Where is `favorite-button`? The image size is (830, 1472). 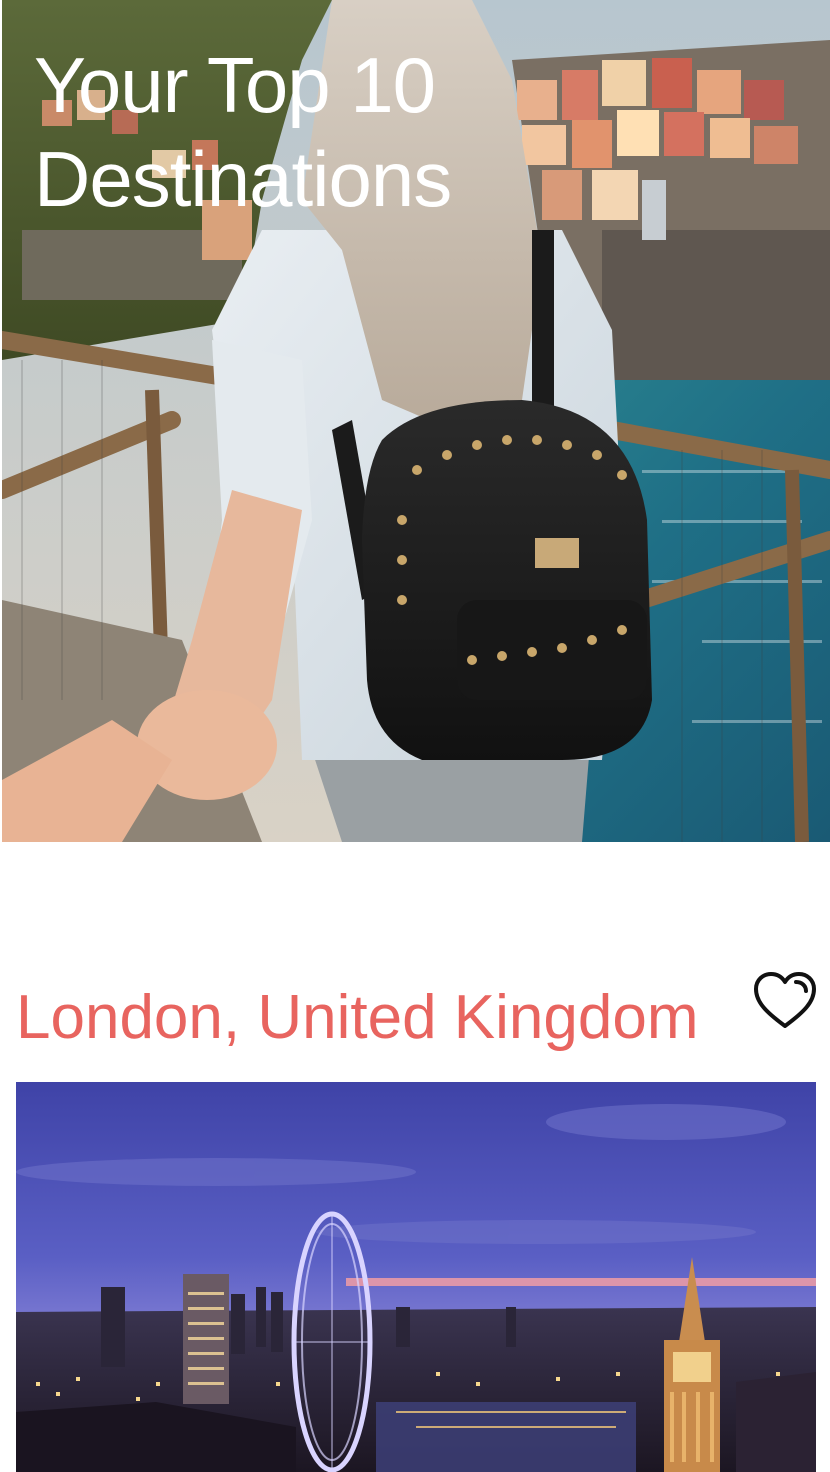
favorite-button is located at coordinates (785, 1001).